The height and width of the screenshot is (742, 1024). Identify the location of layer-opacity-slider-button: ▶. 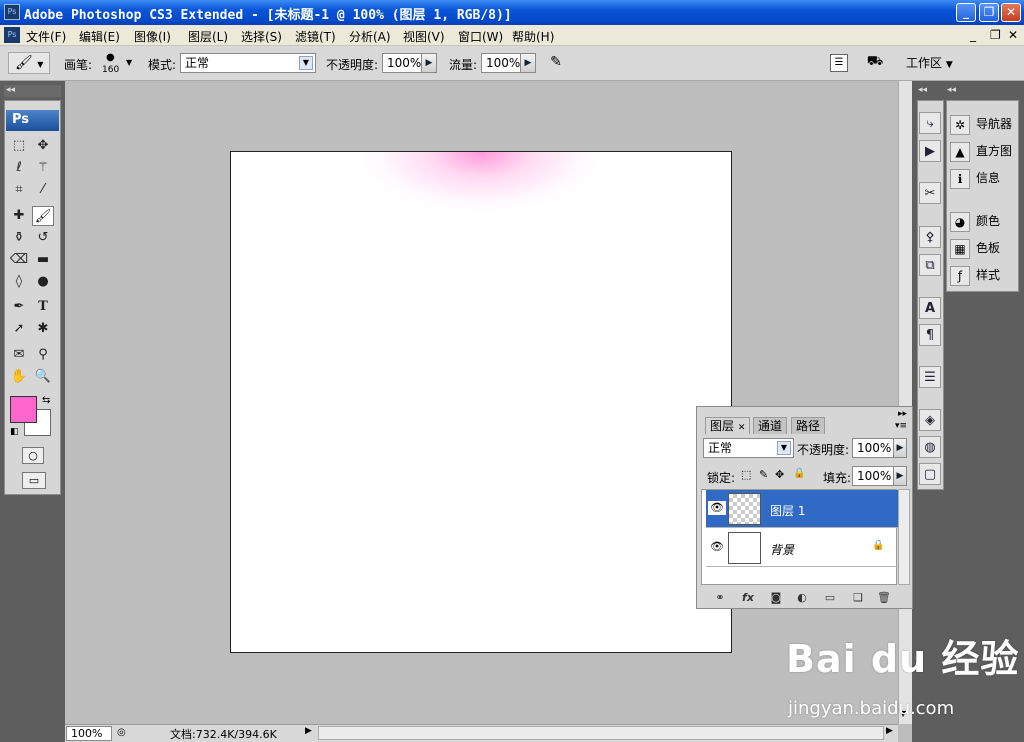
(900, 448).